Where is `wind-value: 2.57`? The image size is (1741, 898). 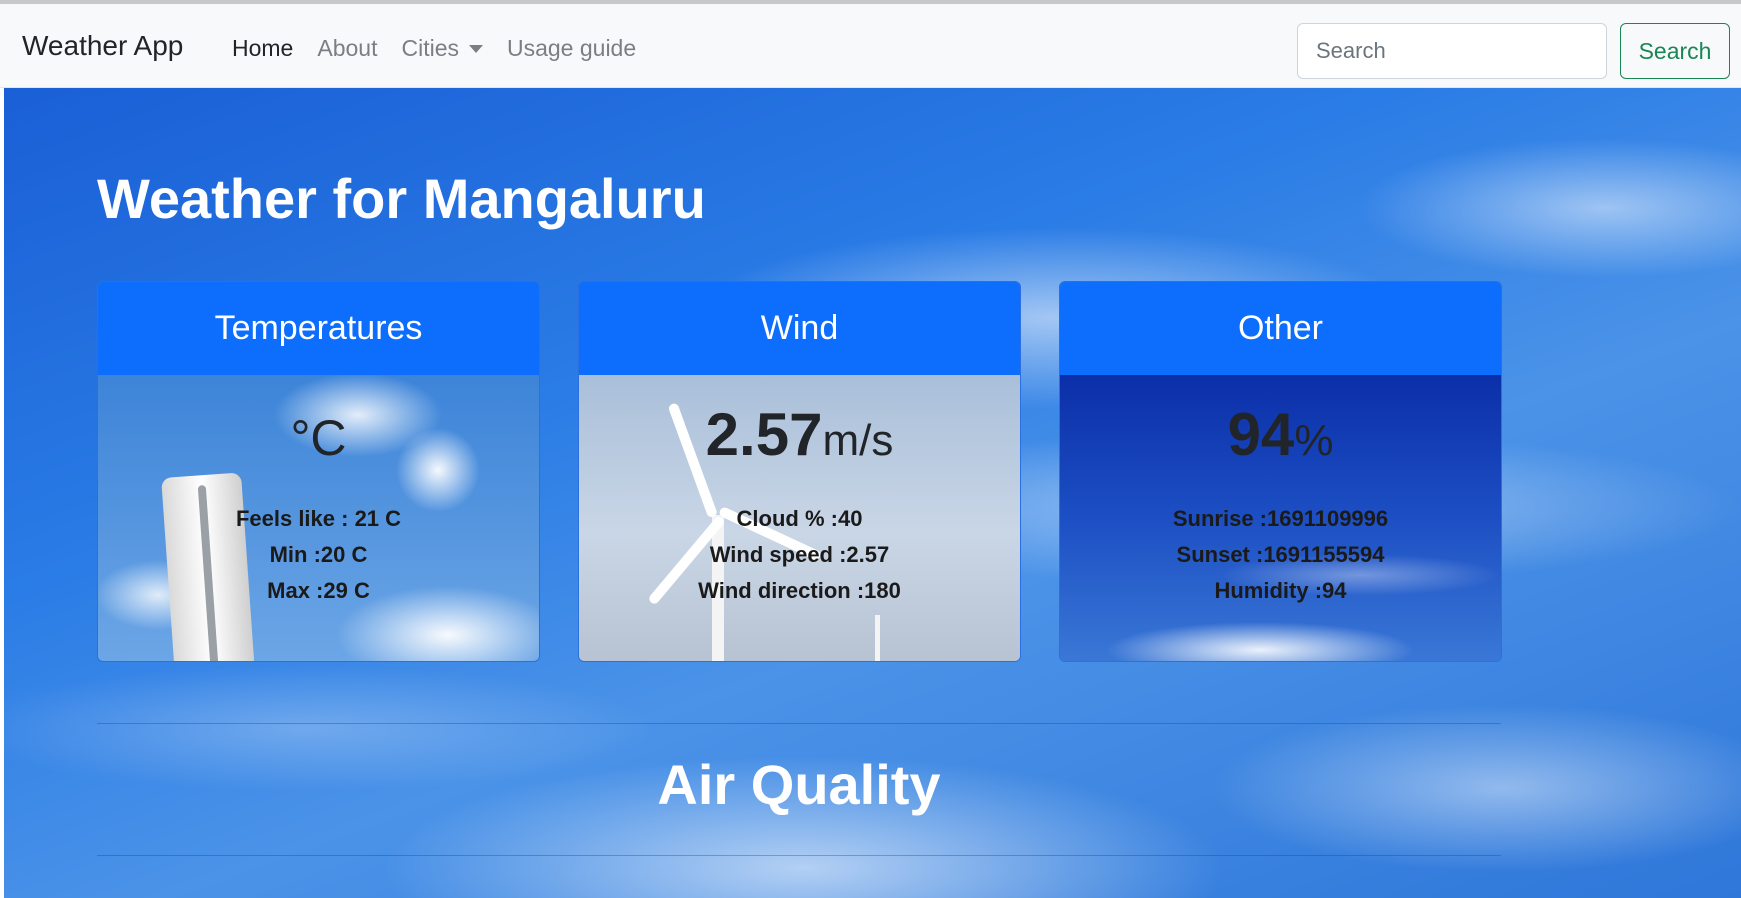 wind-value: 2.57 is located at coordinates (764, 434).